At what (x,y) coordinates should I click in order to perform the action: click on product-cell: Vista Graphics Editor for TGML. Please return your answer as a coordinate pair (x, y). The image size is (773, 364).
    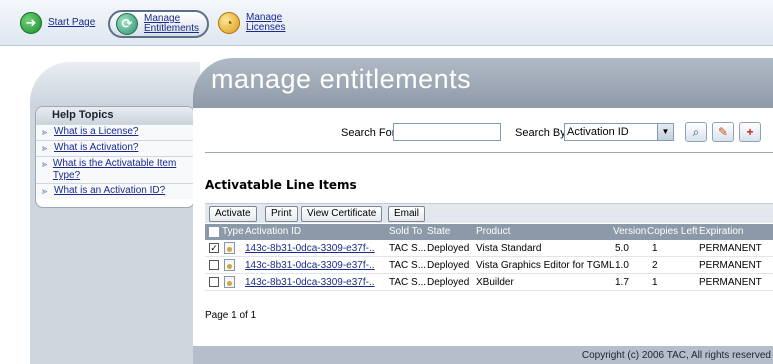
    Looking at the image, I should click on (545, 265).